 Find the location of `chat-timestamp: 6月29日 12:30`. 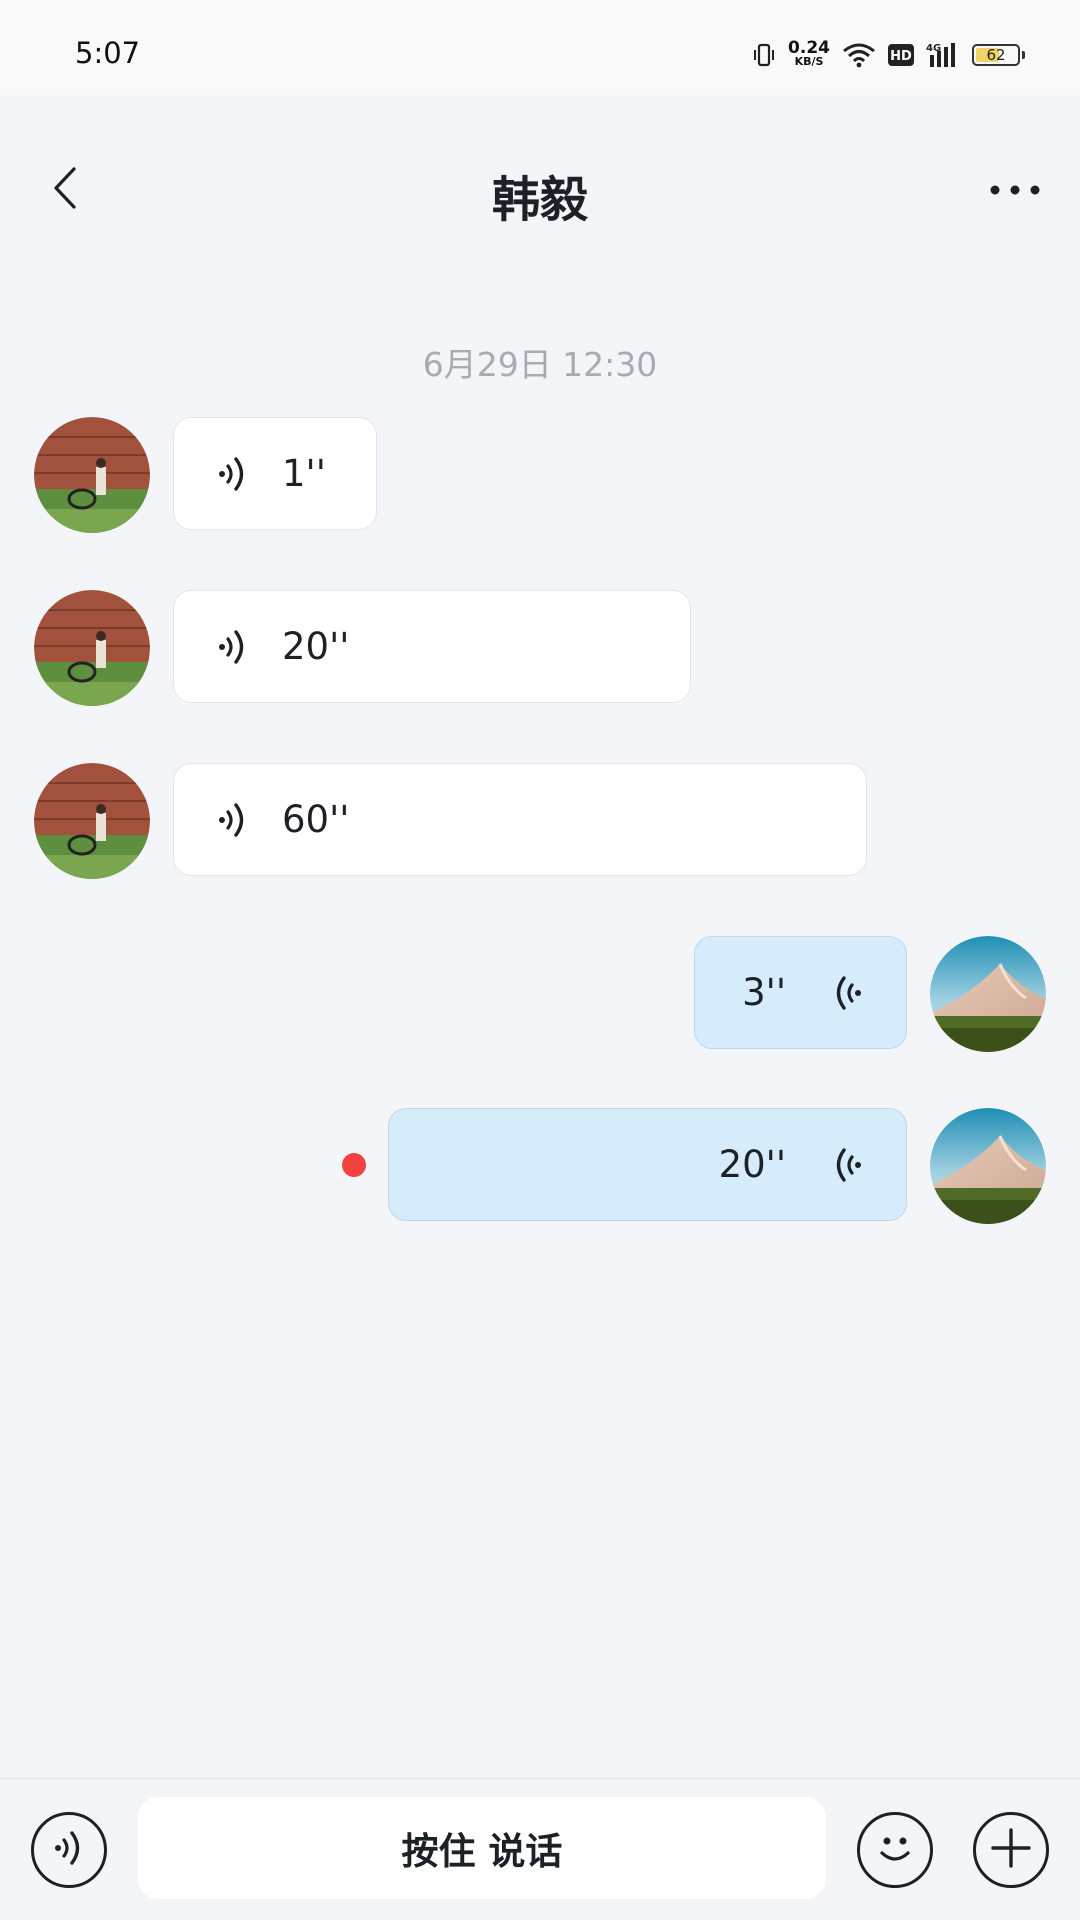

chat-timestamp: 6月29日 12:30 is located at coordinates (540, 364).